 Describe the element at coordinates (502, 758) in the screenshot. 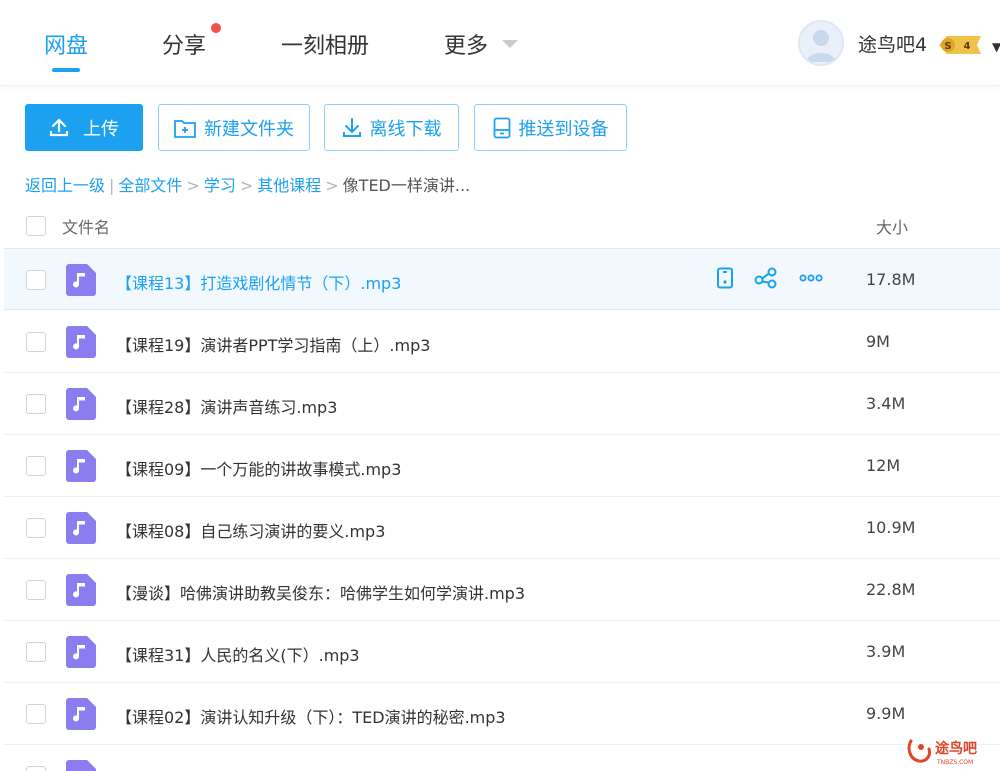

I see `table-row-partial` at that location.